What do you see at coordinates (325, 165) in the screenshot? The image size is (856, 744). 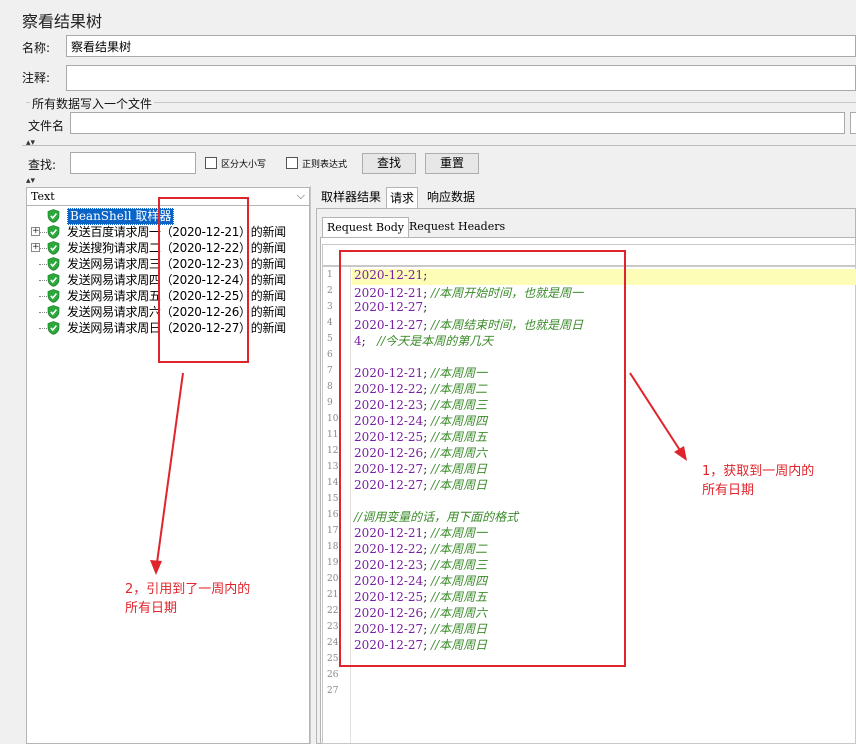 I see `regex-label: 正则表达式` at bounding box center [325, 165].